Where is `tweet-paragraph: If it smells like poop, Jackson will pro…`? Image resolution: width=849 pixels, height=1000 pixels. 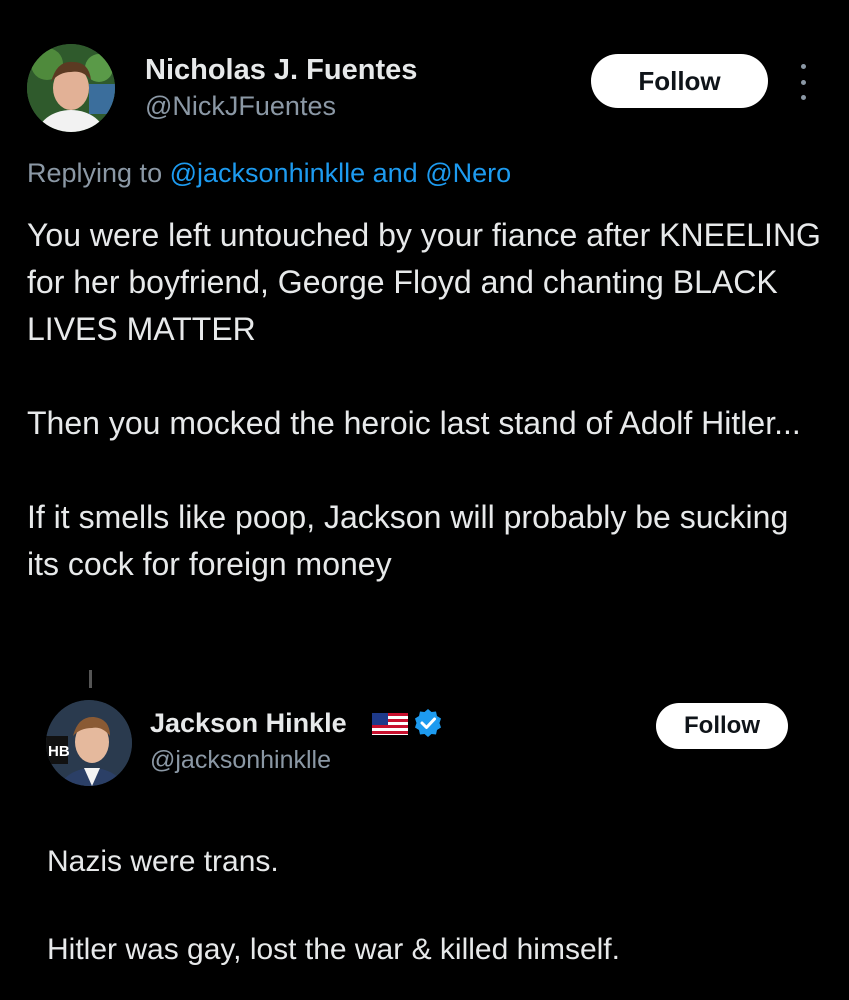
tweet-paragraph: If it smells like poop, Jackson will pro… is located at coordinates (408, 540).